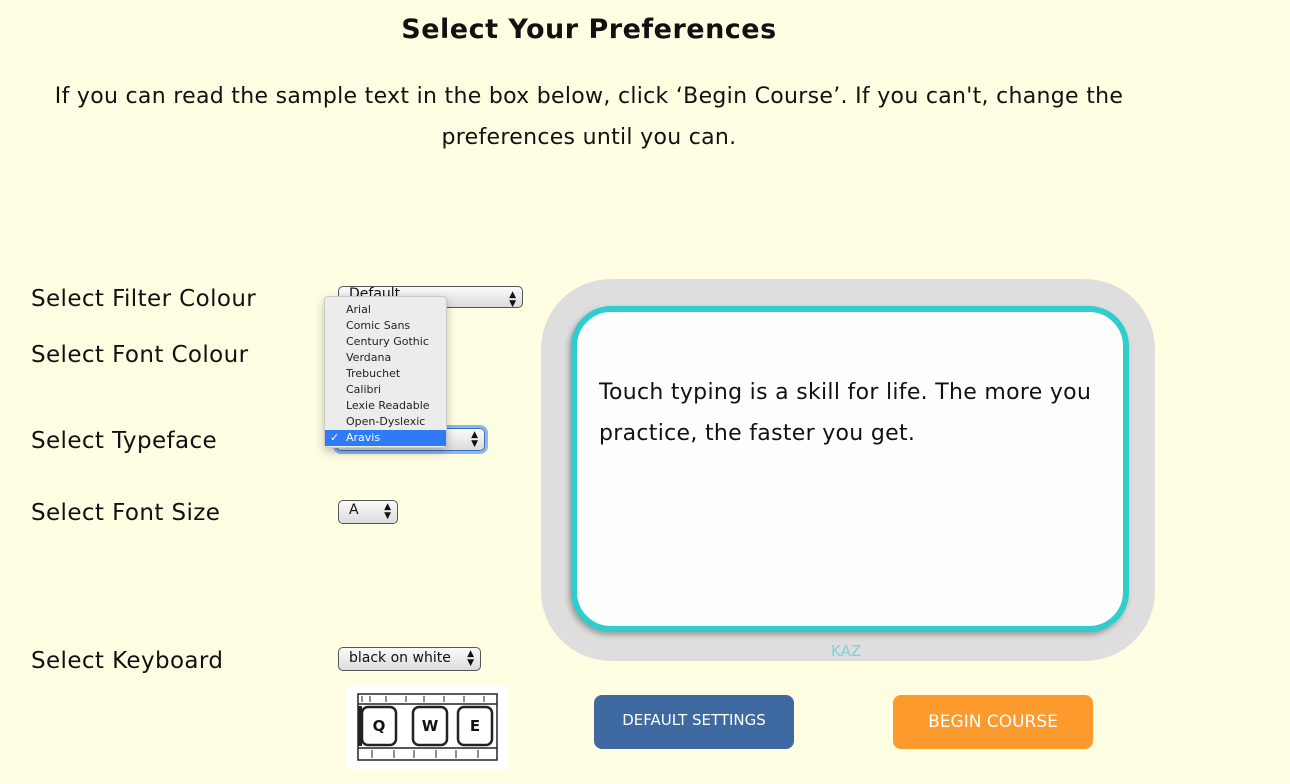 This screenshot has width=1290, height=784. Describe the element at coordinates (373, 373) in the screenshot. I see `typeface-option-label: Trebuchet` at that location.